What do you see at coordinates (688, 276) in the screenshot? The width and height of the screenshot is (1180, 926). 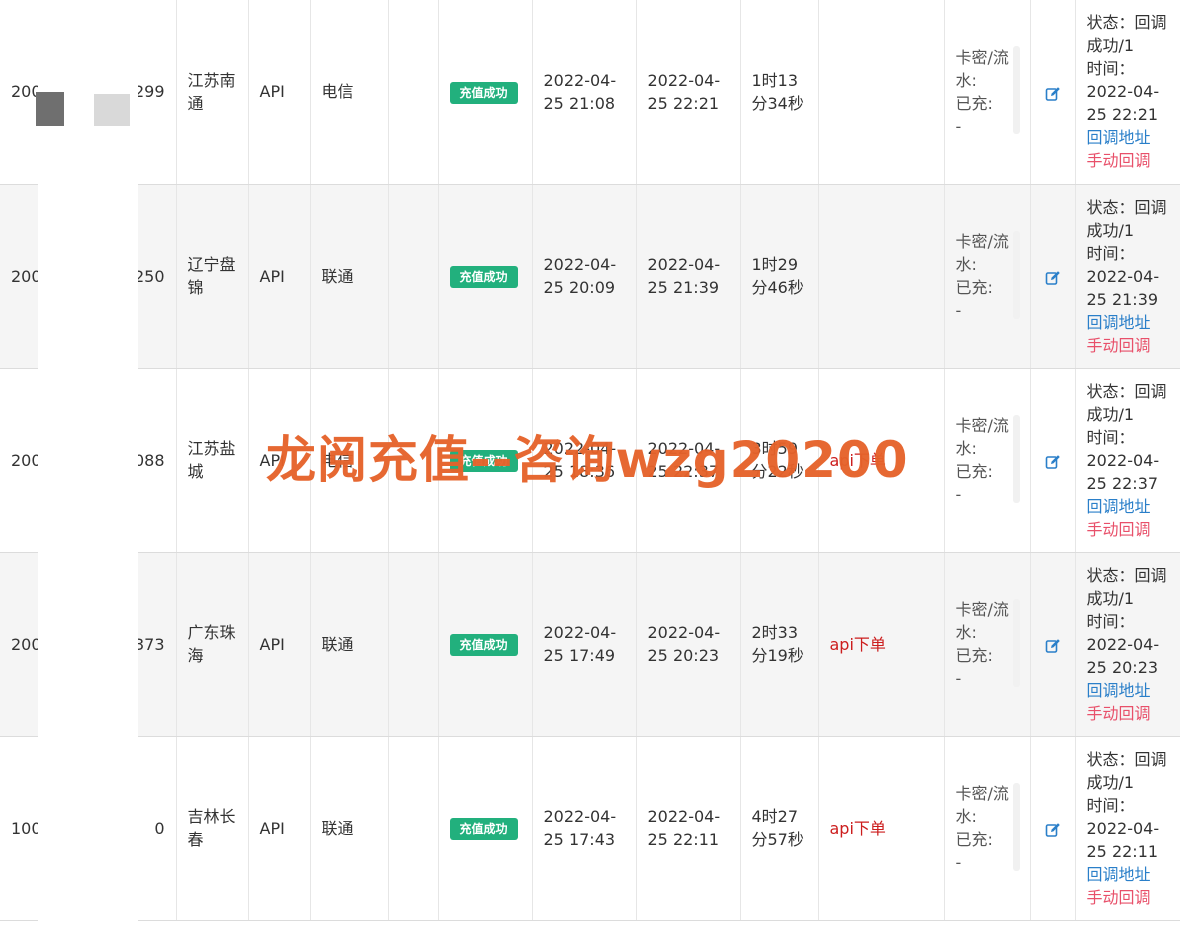 I see `finished-time-cell: 2022-04-25 21:39` at bounding box center [688, 276].